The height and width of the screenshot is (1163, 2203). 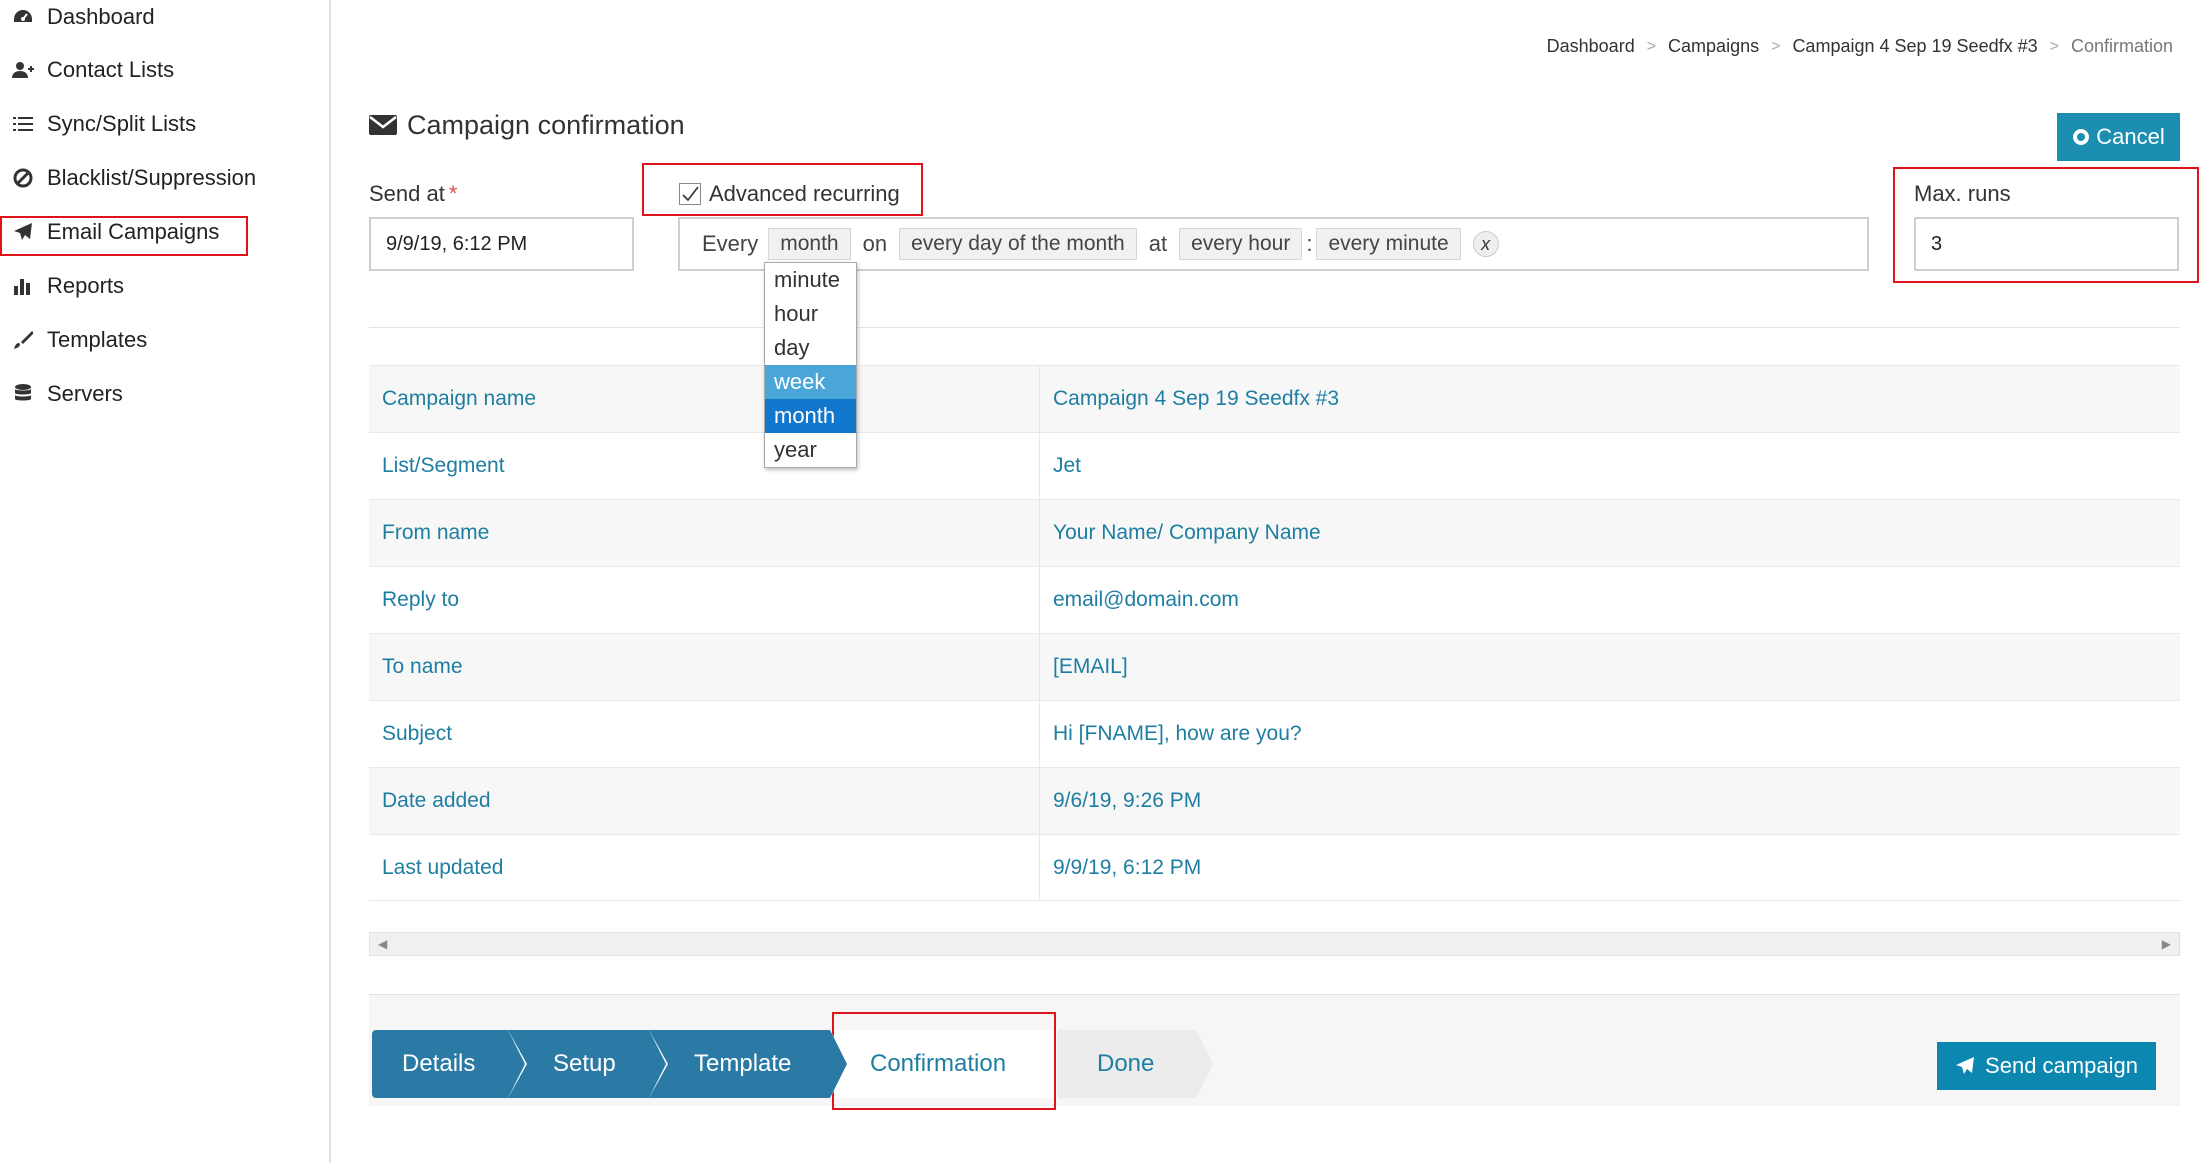 What do you see at coordinates (1067, 465) in the screenshot?
I see `detail-value: Jet` at bounding box center [1067, 465].